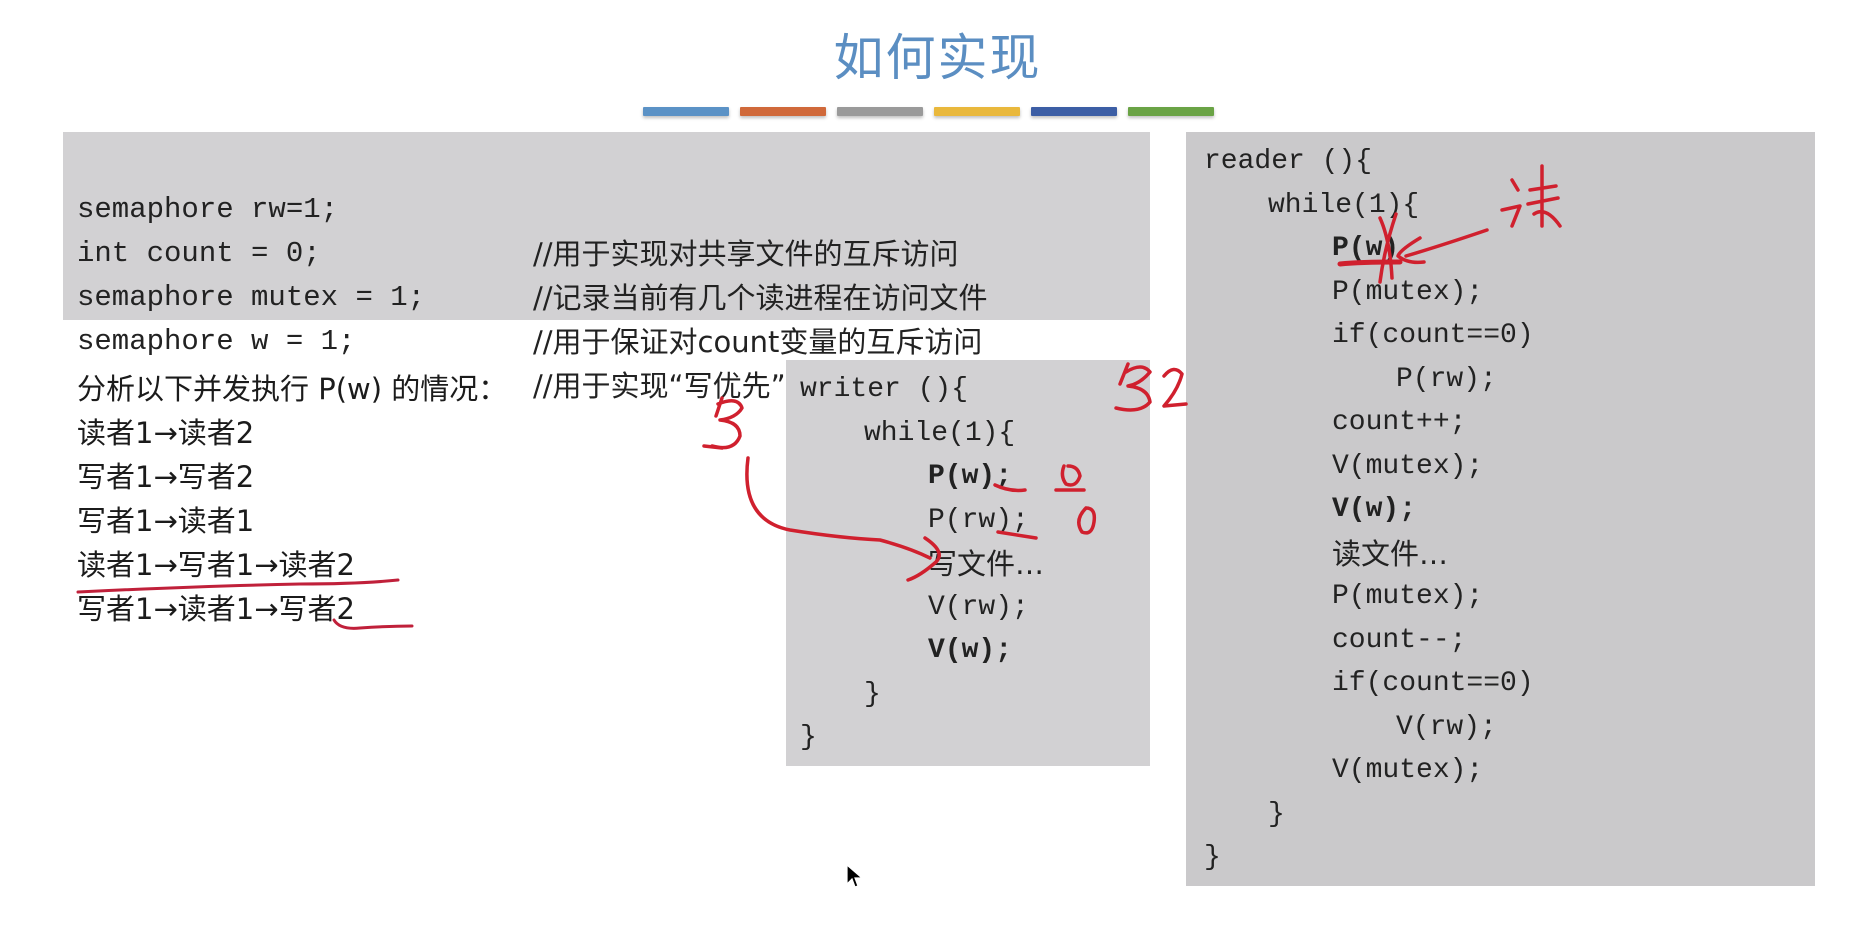  I want to click on reader-code-line: V(w);, so click(1374, 509).